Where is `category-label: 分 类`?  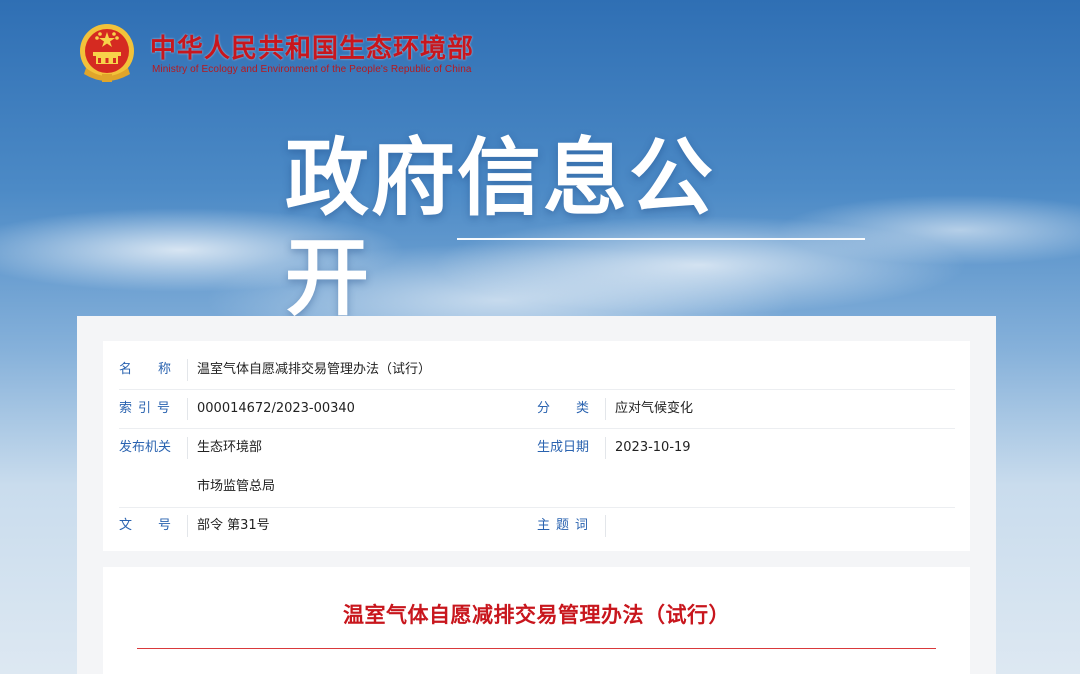 category-label: 分 类 is located at coordinates (563, 408).